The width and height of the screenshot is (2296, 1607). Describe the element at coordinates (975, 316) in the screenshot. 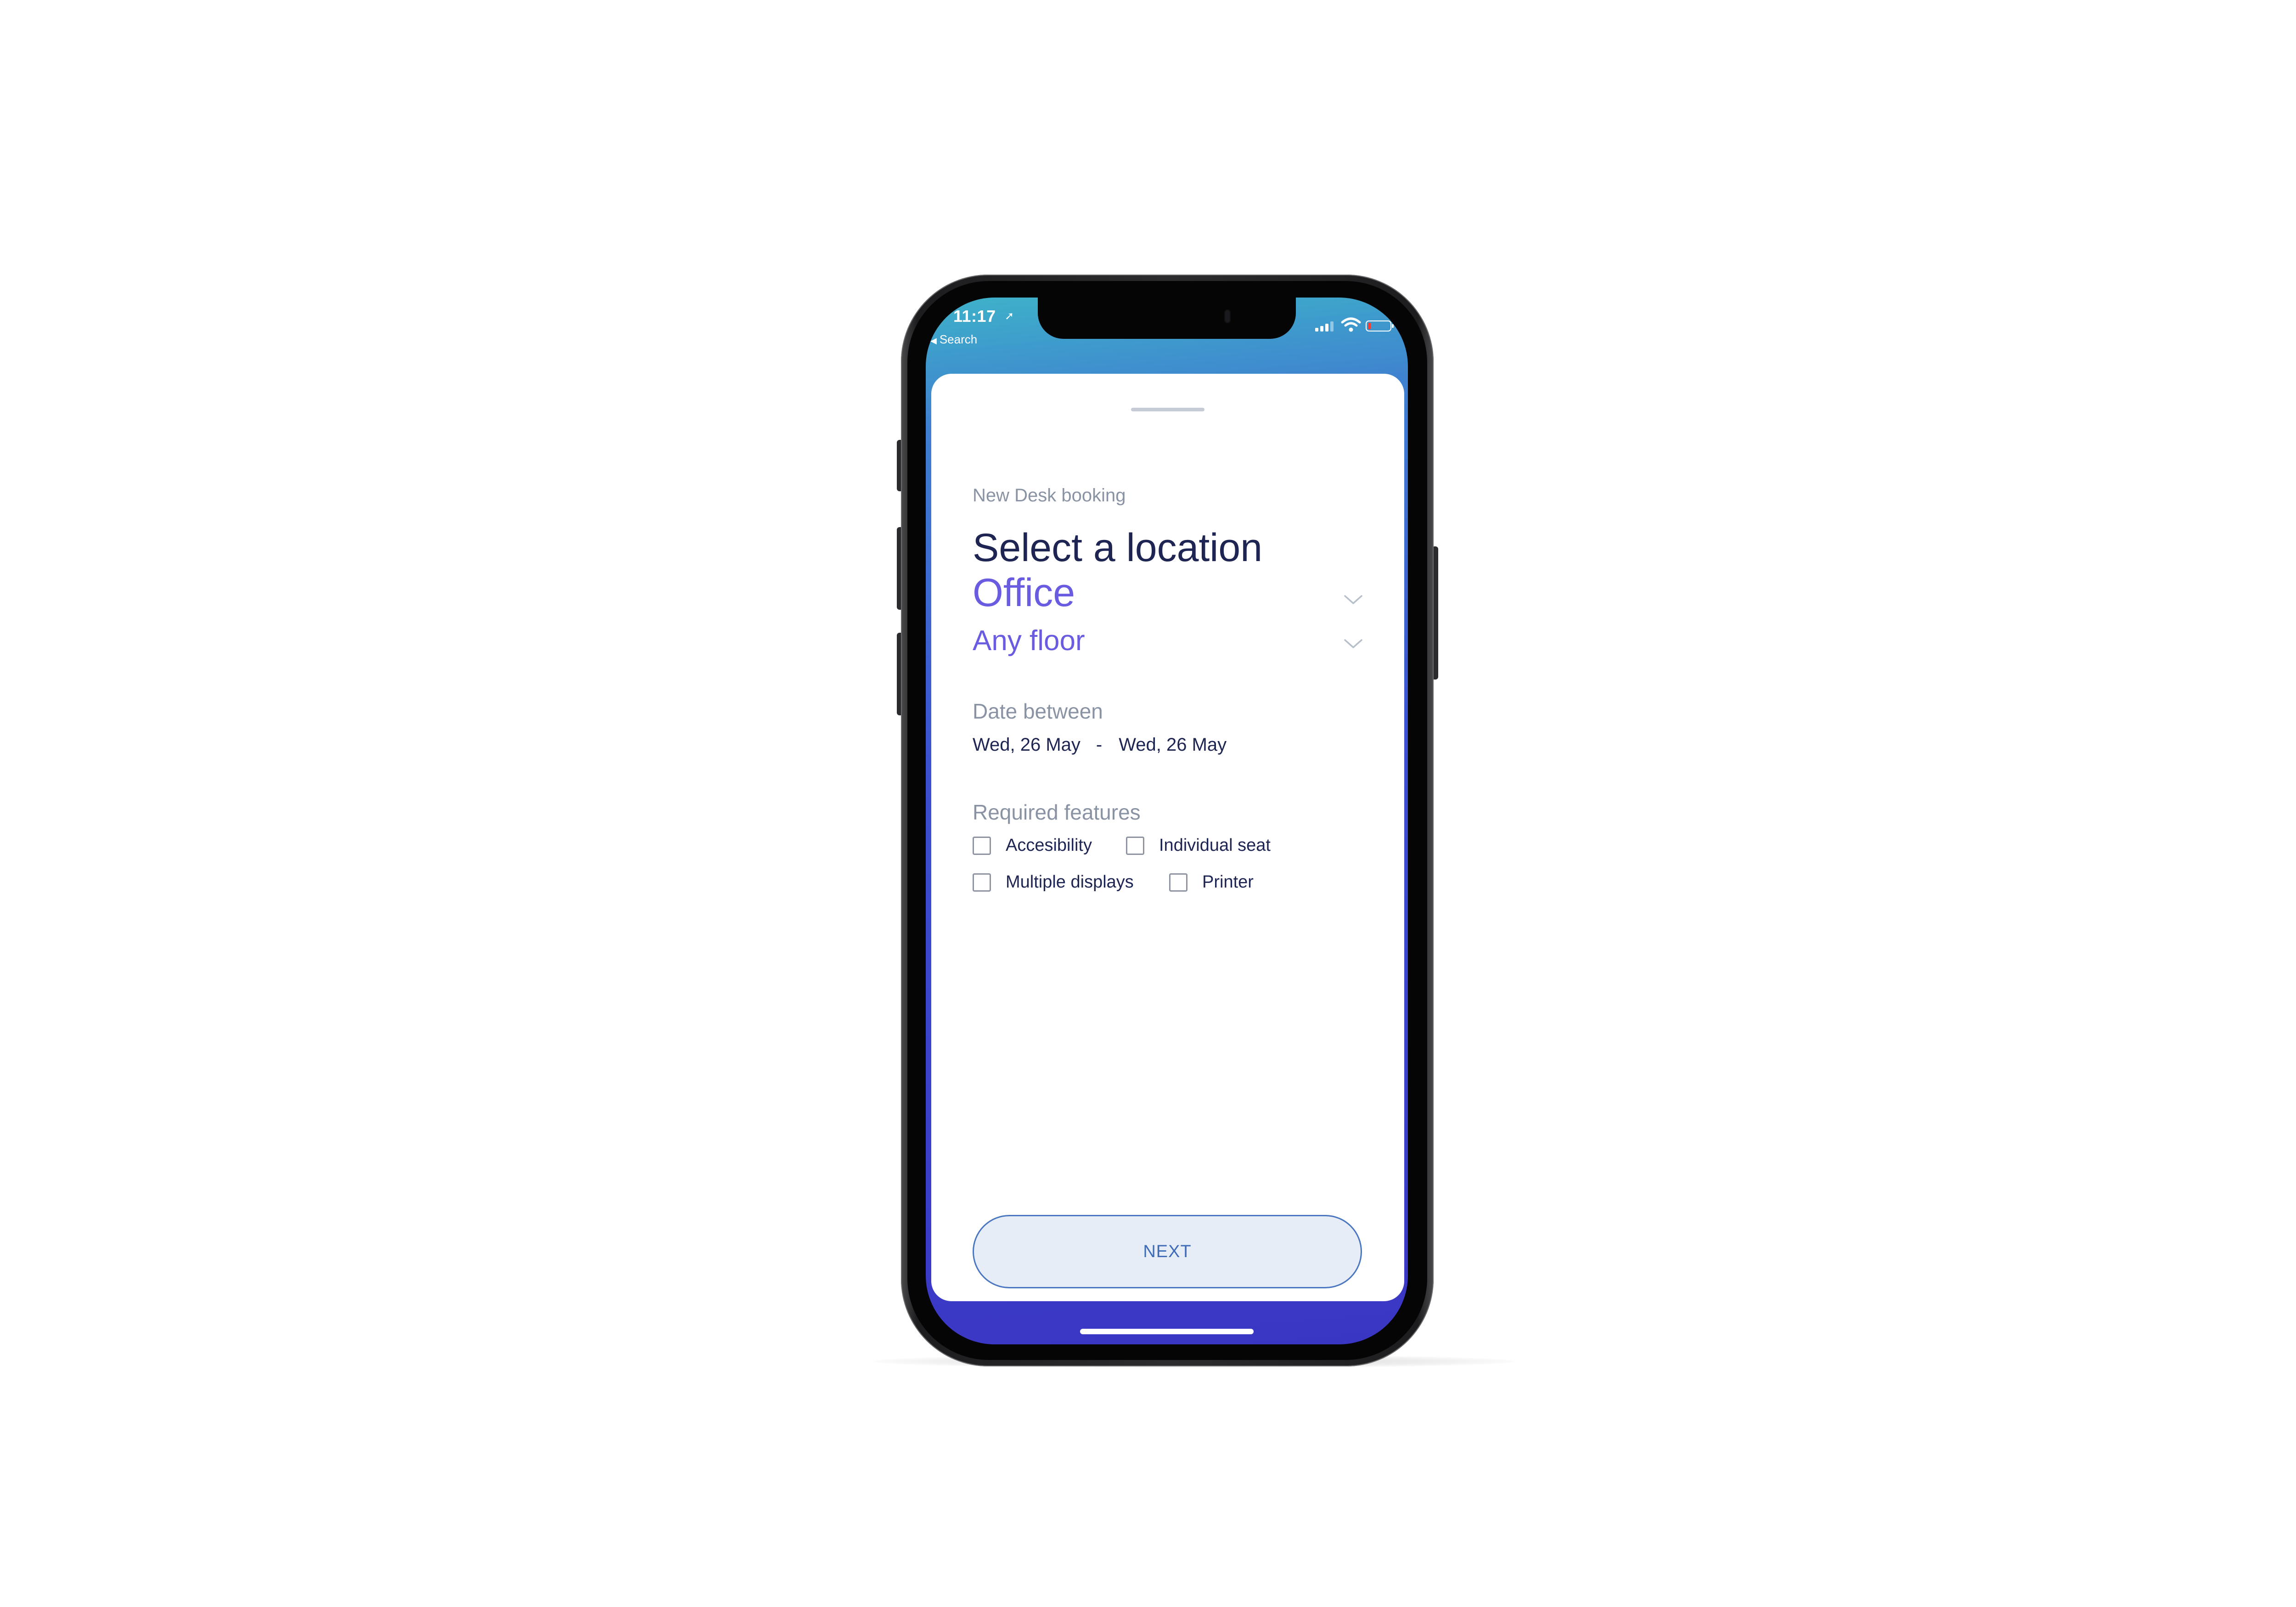

I see `status-time: 11:17` at that location.